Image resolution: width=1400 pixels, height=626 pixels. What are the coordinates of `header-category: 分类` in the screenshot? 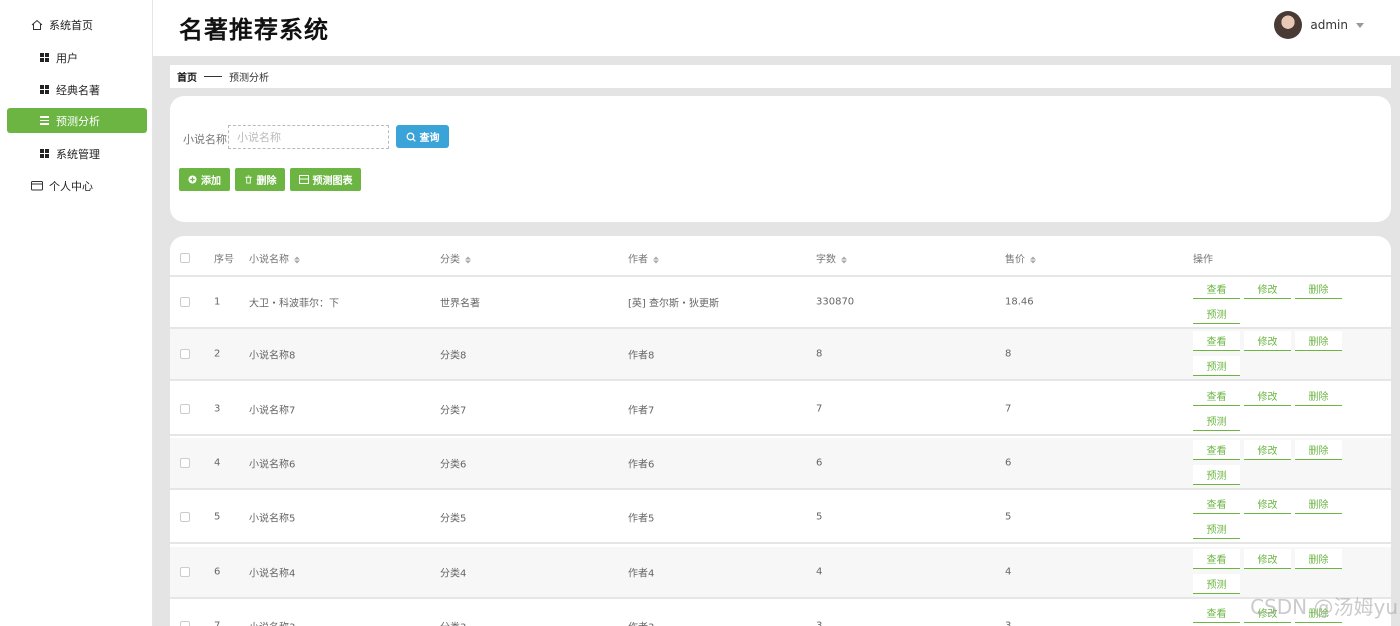 It's located at (455, 258).